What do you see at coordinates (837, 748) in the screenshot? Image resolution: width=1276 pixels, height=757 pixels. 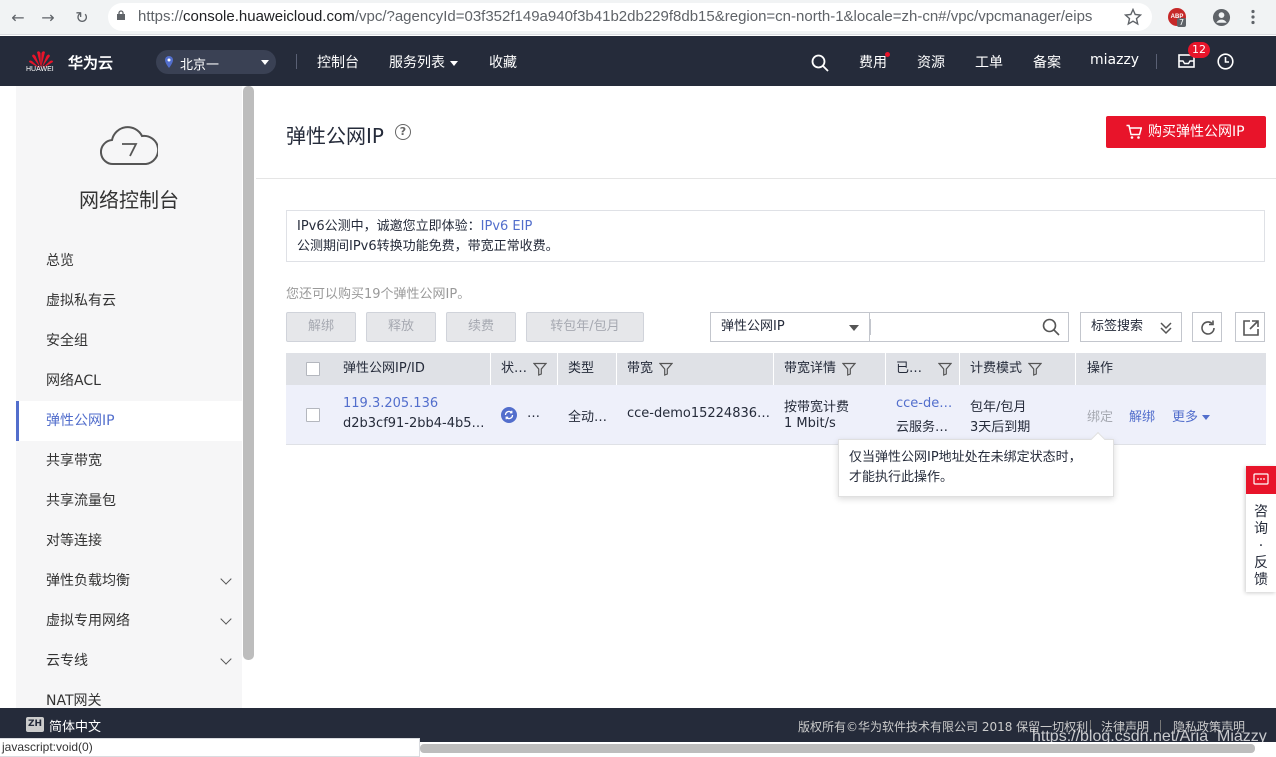 I see `horizontal-scrollbar` at bounding box center [837, 748].